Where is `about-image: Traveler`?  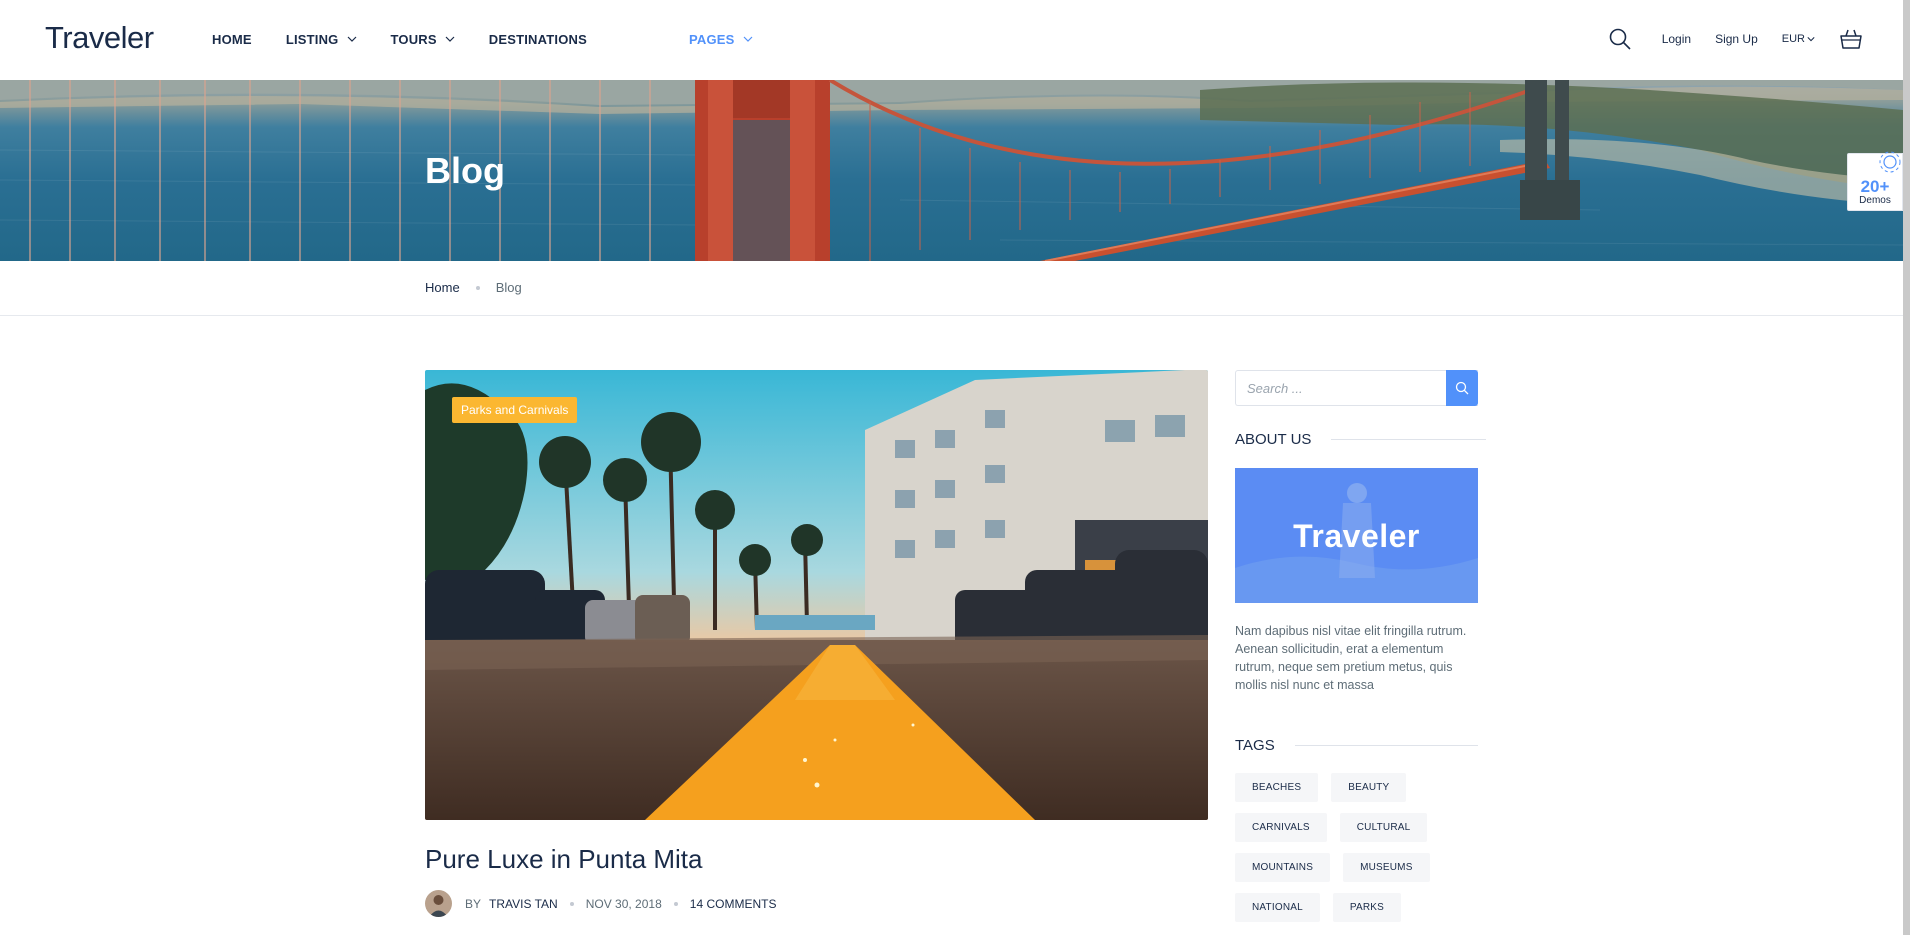 about-image: Traveler is located at coordinates (1356, 535).